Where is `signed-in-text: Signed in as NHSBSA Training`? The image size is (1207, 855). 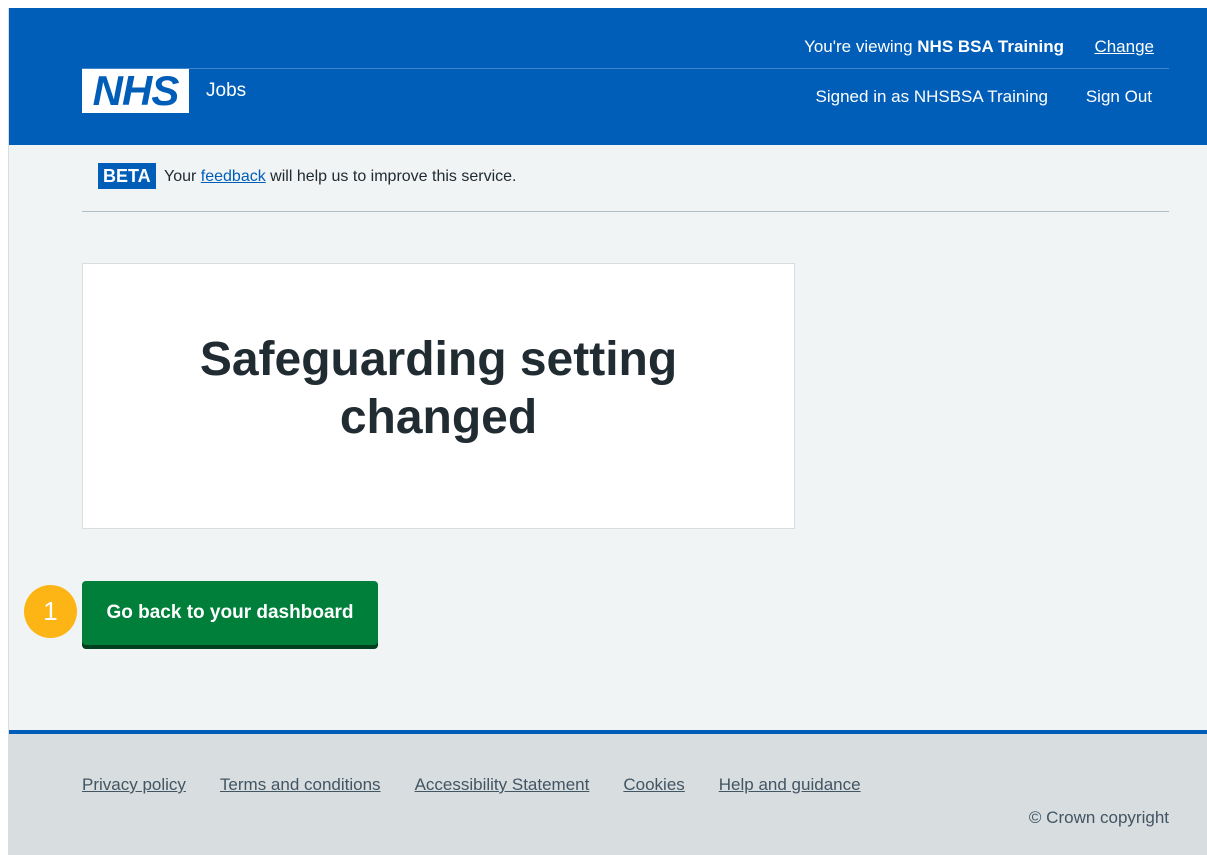
signed-in-text: Signed in as NHSBSA Training is located at coordinates (931, 96).